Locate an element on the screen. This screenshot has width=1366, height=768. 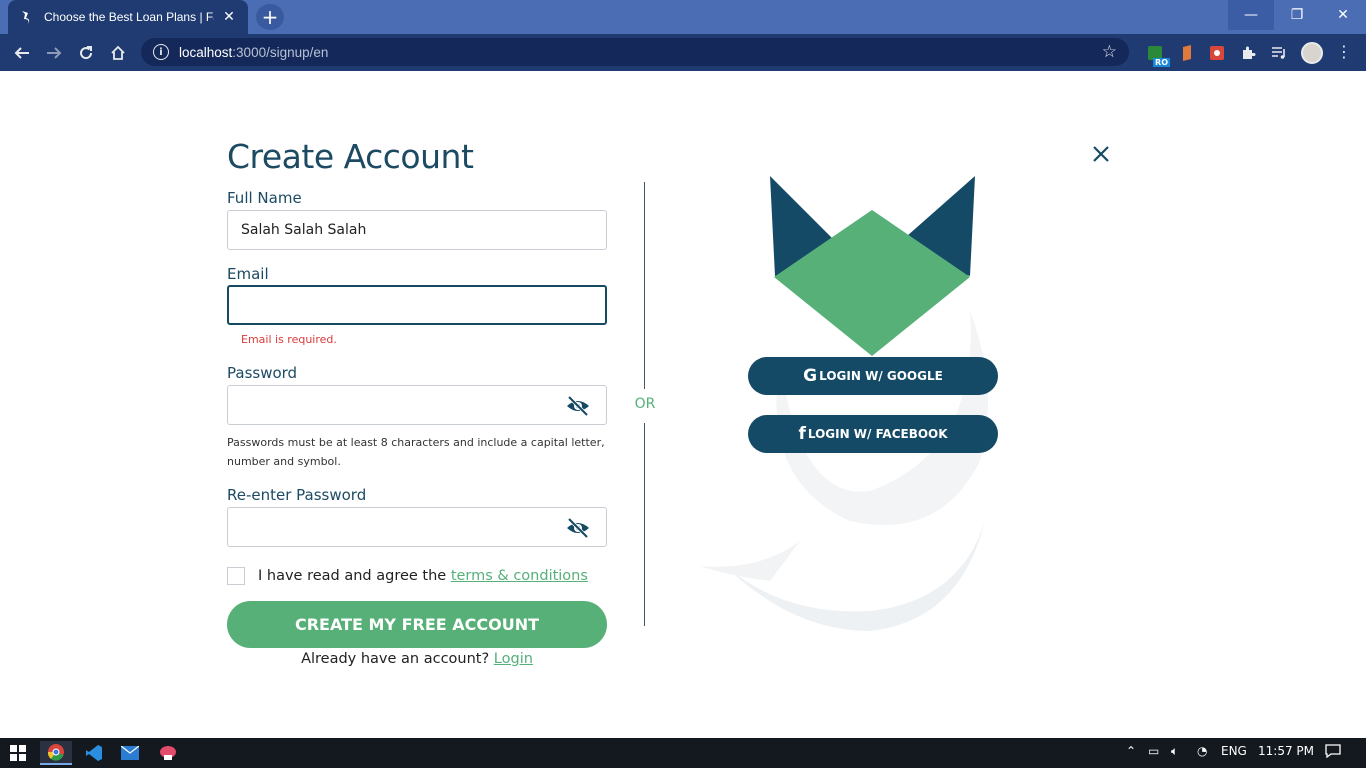
address-bar: i localhost:3000/signup/en ☆ is located at coordinates (635, 52).